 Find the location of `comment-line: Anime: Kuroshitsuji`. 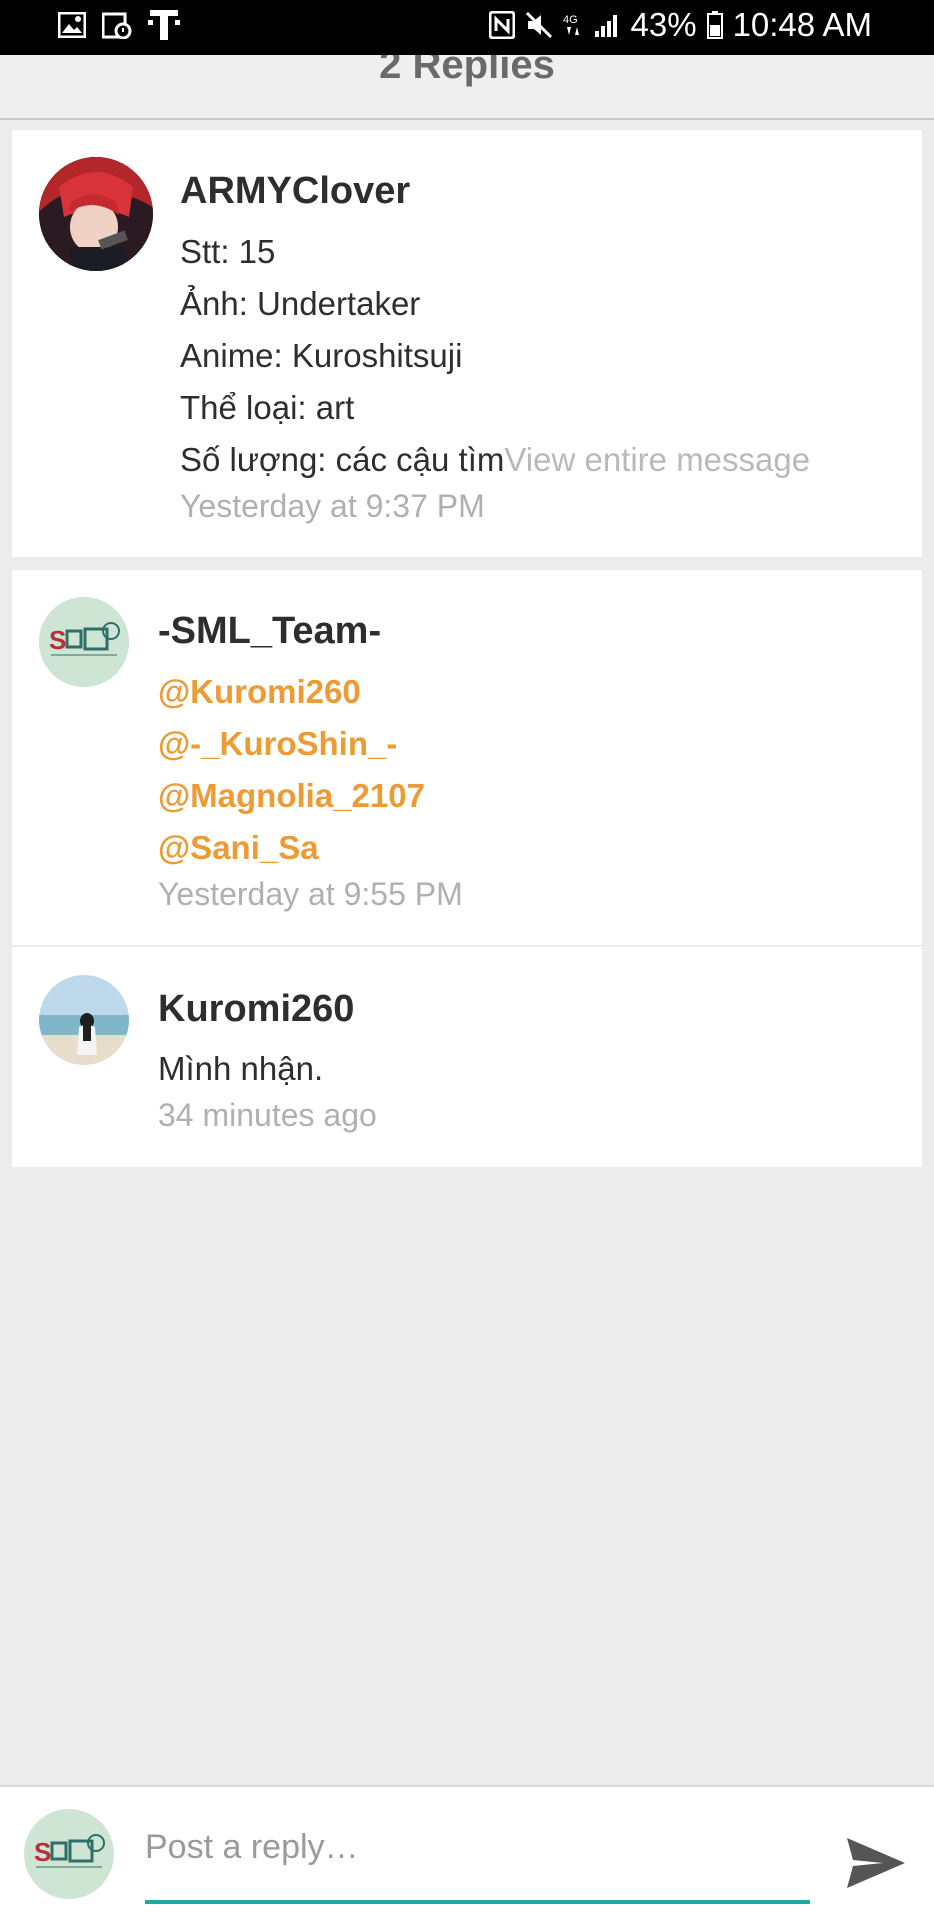

comment-line: Anime: Kuroshitsuji is located at coordinates (321, 355).